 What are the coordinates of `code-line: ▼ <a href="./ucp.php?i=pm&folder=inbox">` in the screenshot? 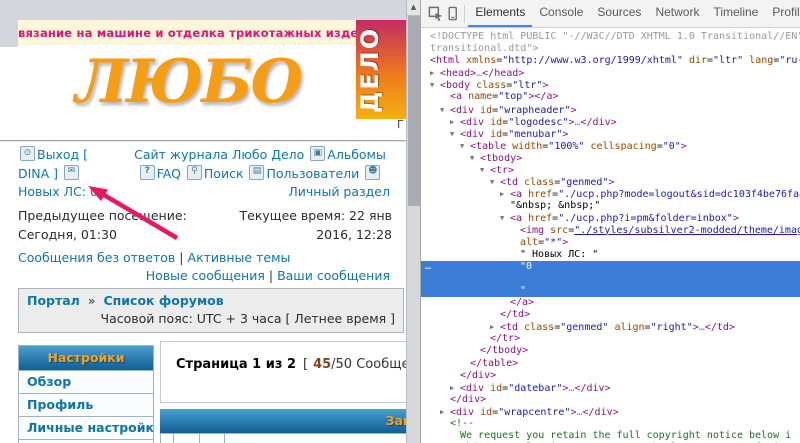 It's located at (610, 218).